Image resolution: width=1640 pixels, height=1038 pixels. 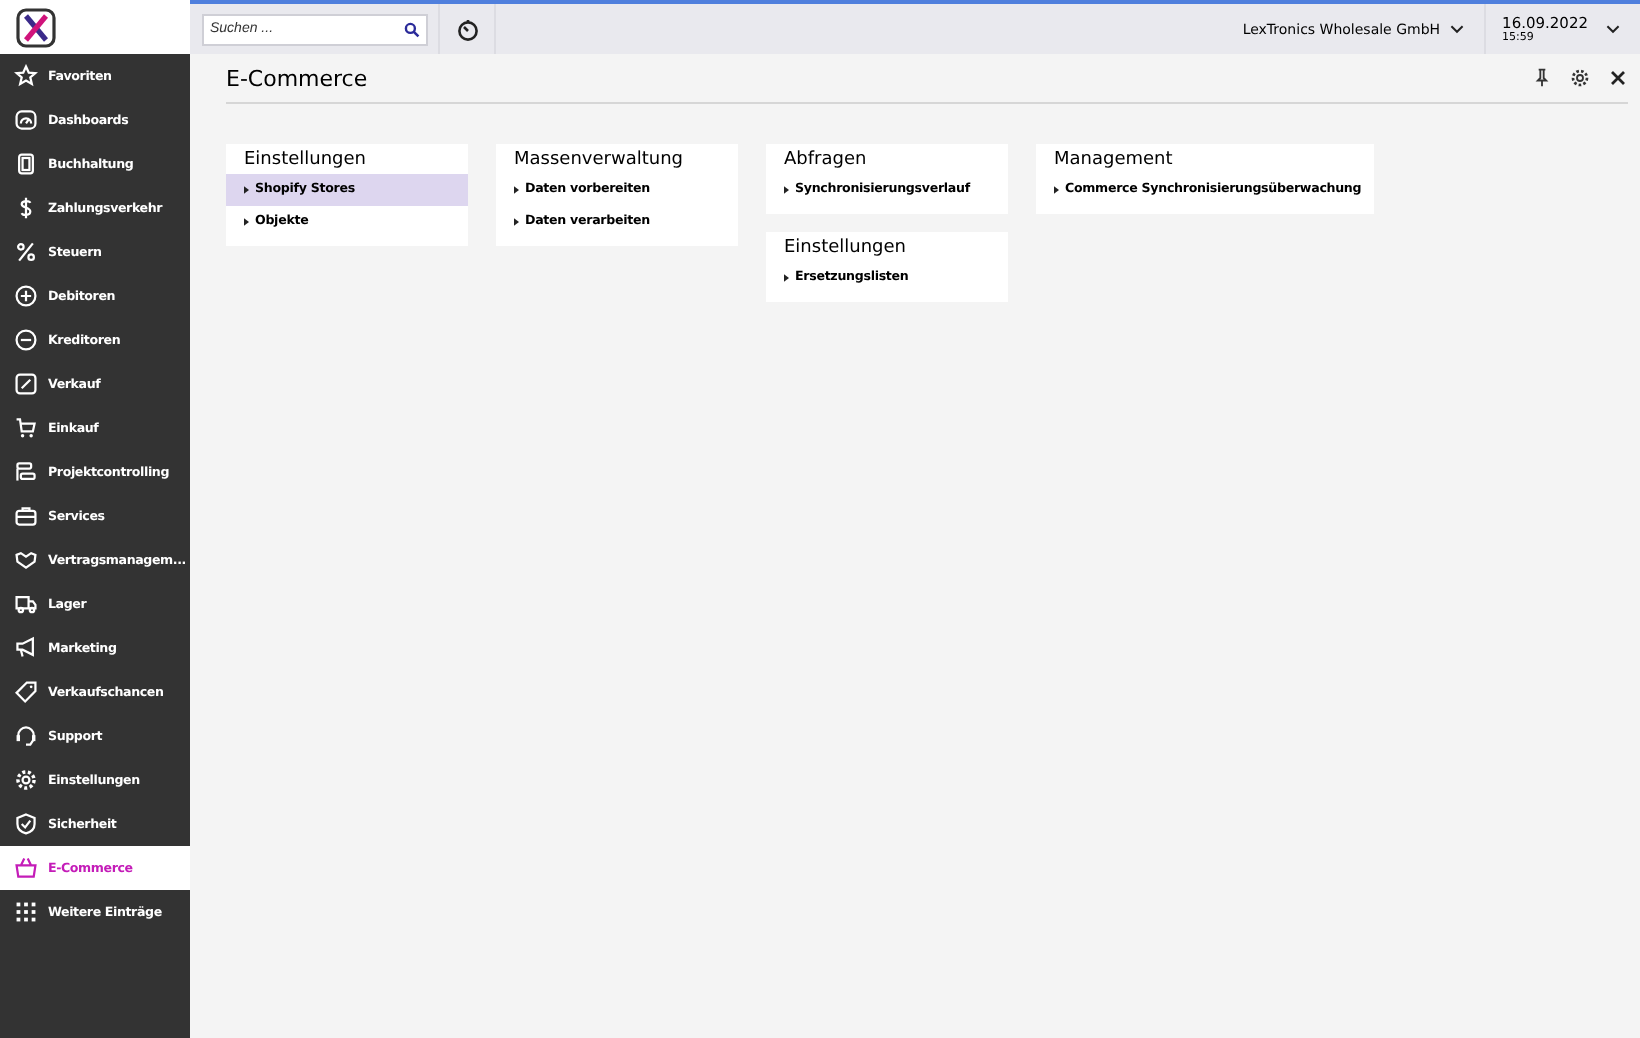 I want to click on timer-button, so click(x=467, y=29).